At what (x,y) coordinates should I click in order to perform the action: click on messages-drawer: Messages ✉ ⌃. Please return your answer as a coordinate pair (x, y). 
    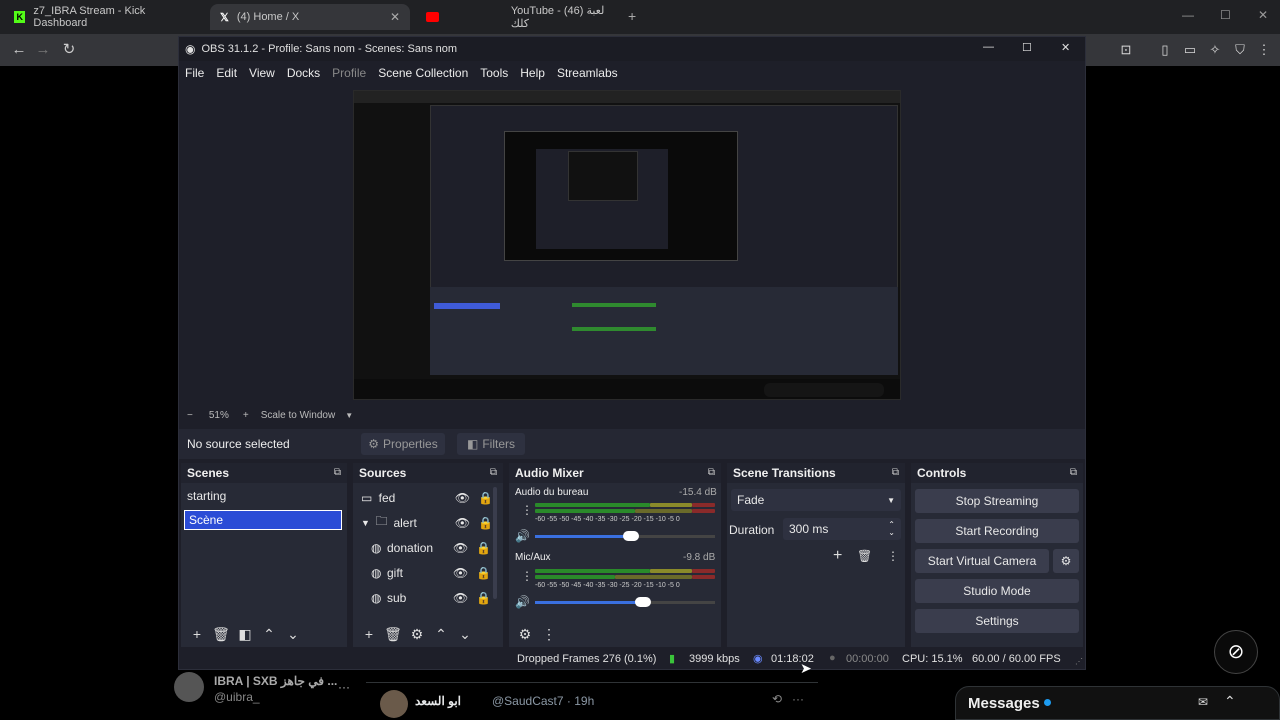
    Looking at the image, I should click on (1117, 703).